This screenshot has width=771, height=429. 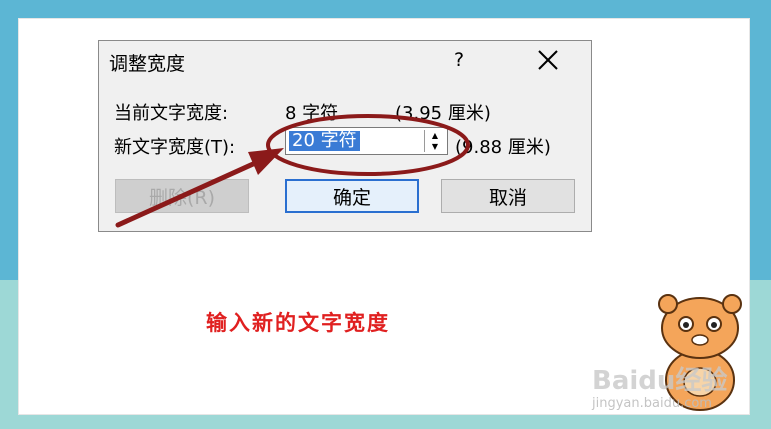 I want to click on current-width-cm: (3.95 厘米), so click(x=443, y=113).